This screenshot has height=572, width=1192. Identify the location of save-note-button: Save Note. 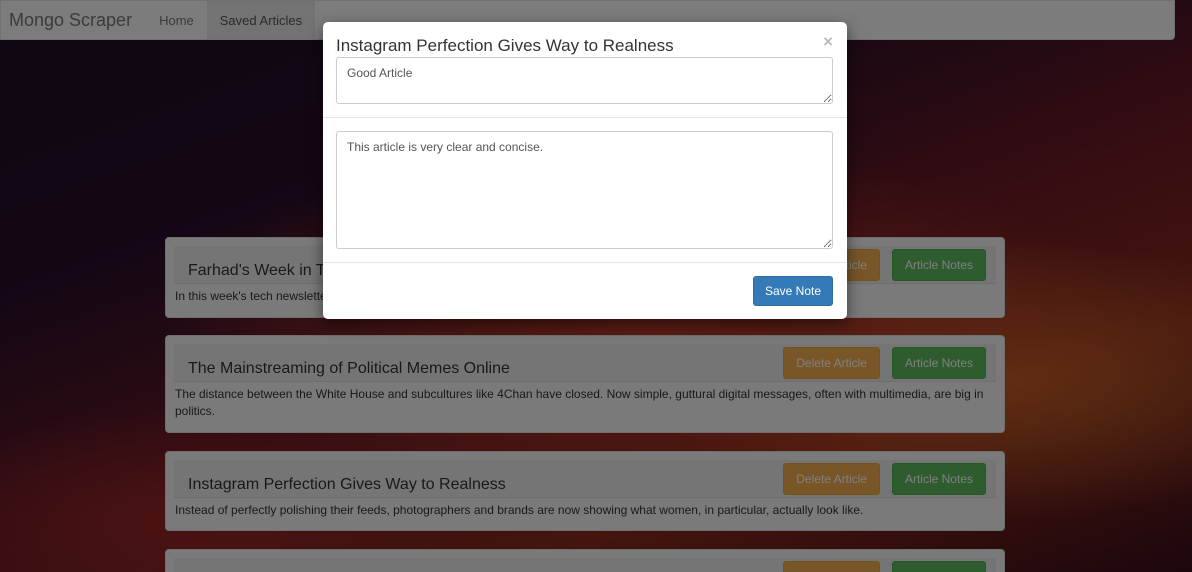
(793, 291).